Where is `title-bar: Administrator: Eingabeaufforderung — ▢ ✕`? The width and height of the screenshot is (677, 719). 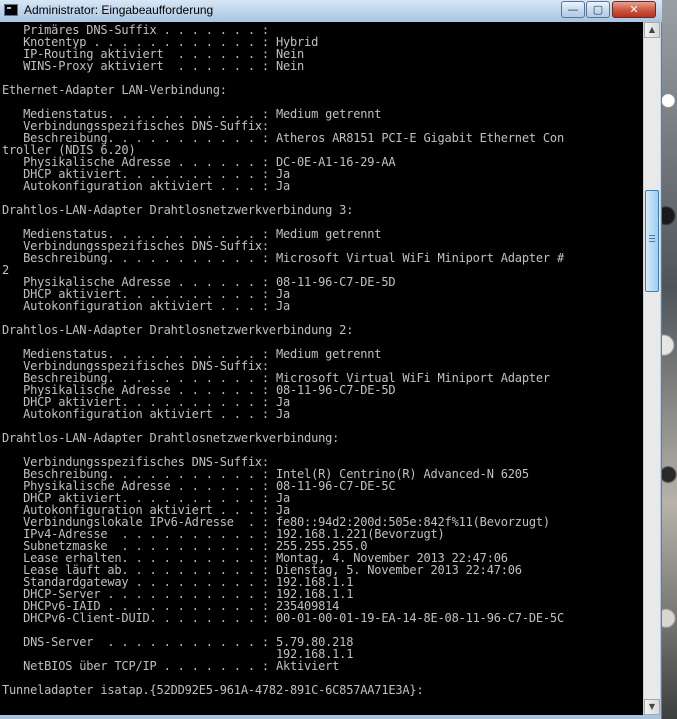
title-bar: Administrator: Eingabeaufforderung — ▢ ✕ is located at coordinates (331, 11).